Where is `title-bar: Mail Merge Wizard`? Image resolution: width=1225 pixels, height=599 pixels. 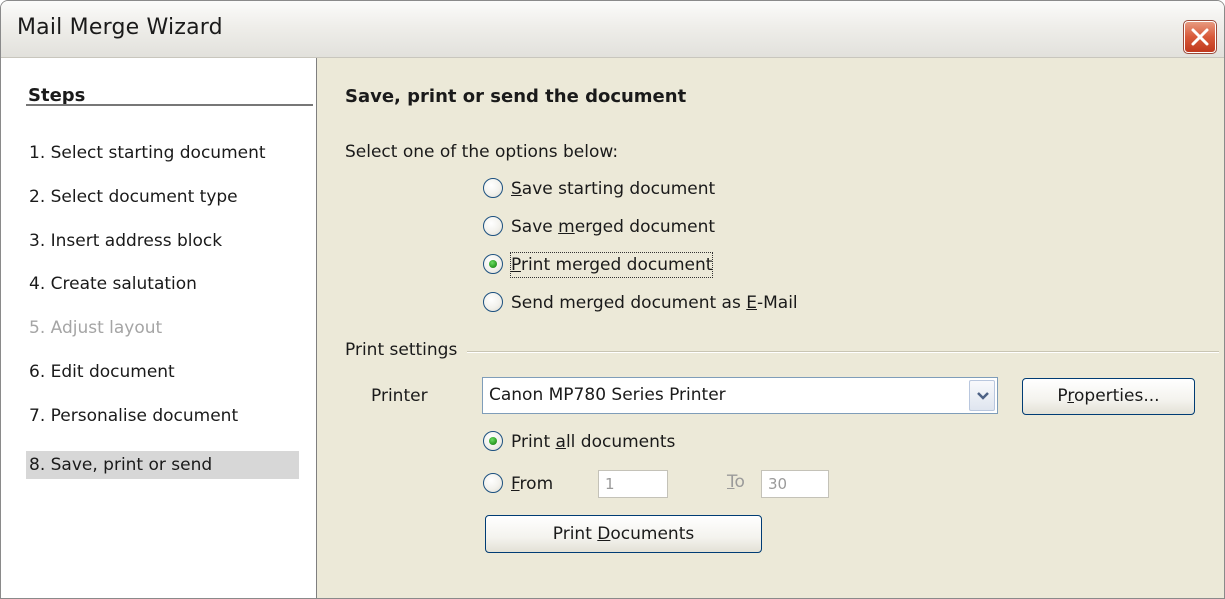
title-bar: Mail Merge Wizard is located at coordinates (612, 29).